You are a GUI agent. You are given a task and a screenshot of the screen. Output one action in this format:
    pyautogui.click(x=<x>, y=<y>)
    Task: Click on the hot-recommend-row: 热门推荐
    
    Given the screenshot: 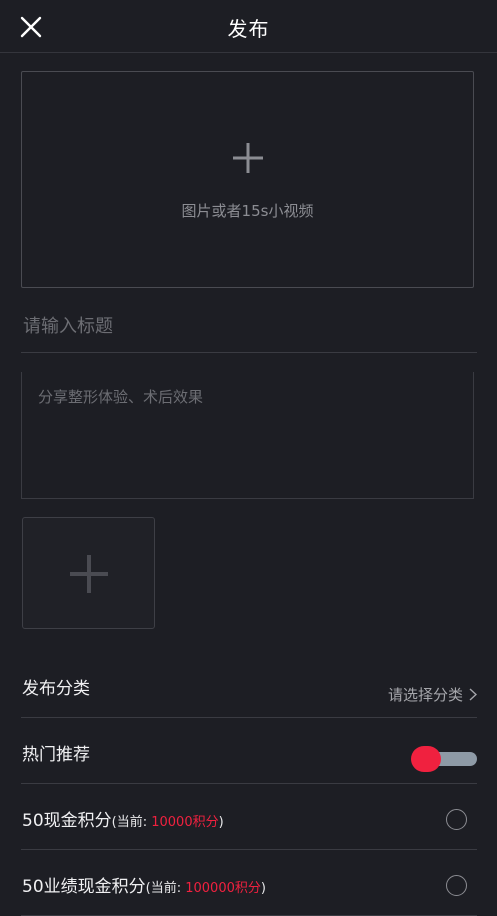 What is the action you would take?
    pyautogui.click(x=249, y=751)
    